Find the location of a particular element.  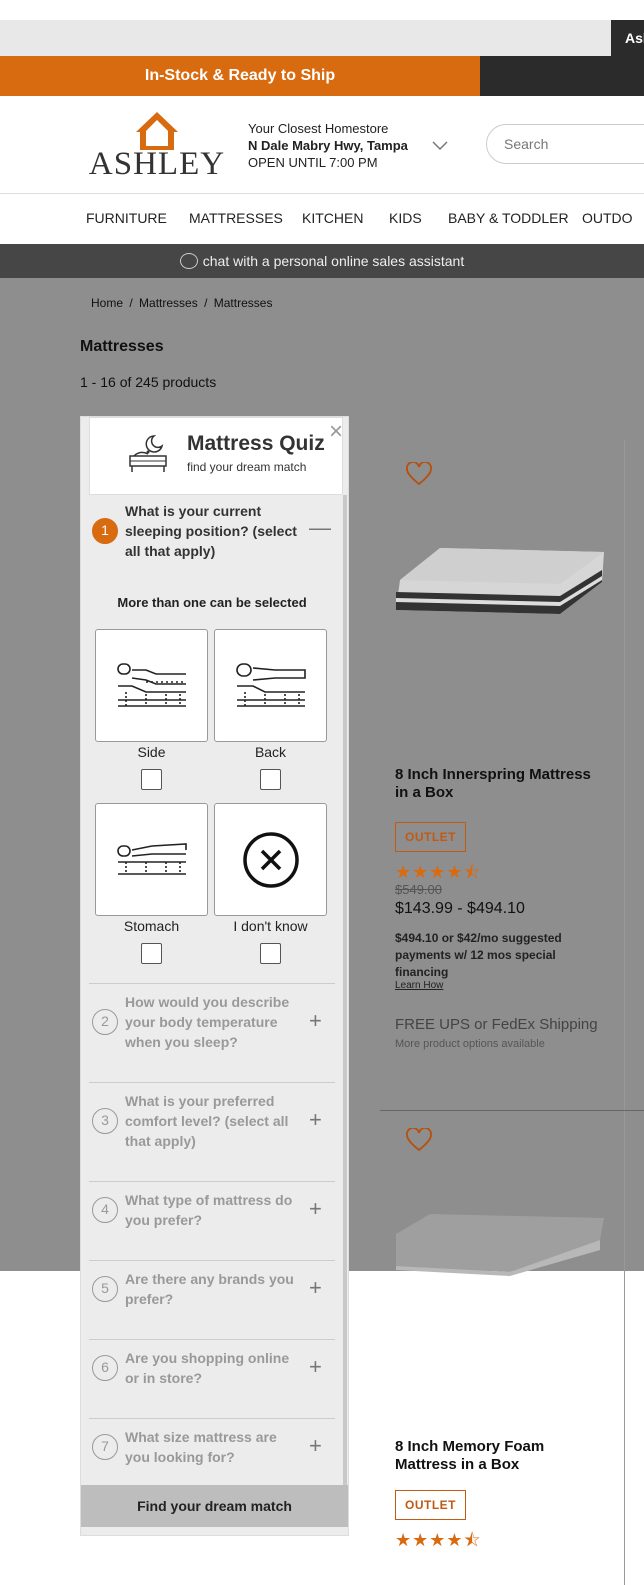

nav-item-kitchen: KITCHEN is located at coordinates (332, 218).